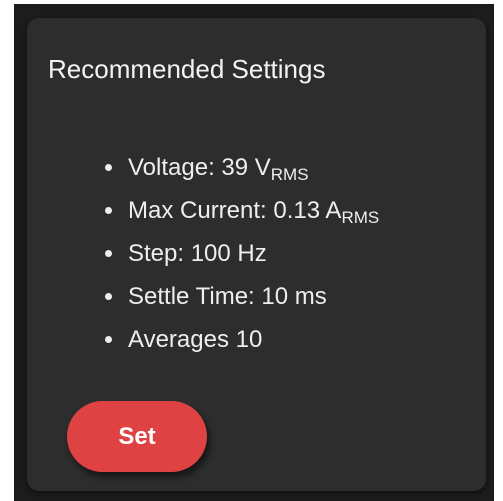 Image resolution: width=503 pixels, height=501 pixels. I want to click on setting-max-current: Max Current: 0.13 ARMS, so click(242, 210).